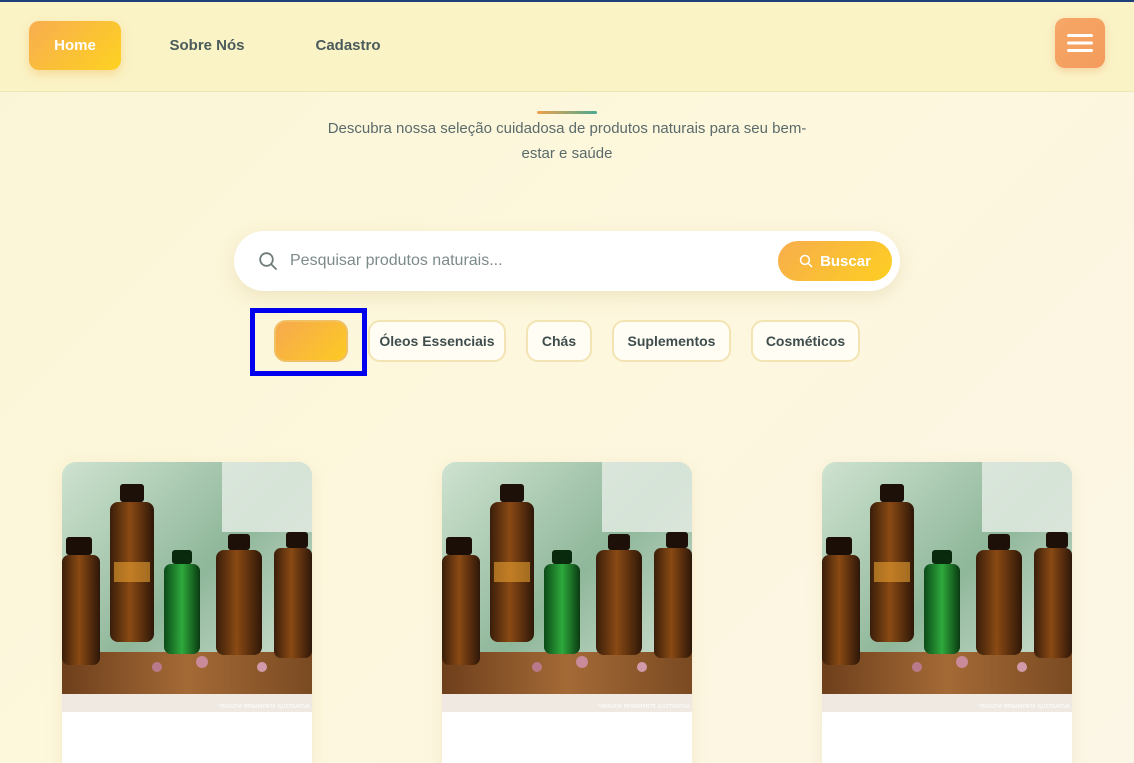 The image size is (1134, 763). I want to click on search-bar: Buscar, so click(567, 261).